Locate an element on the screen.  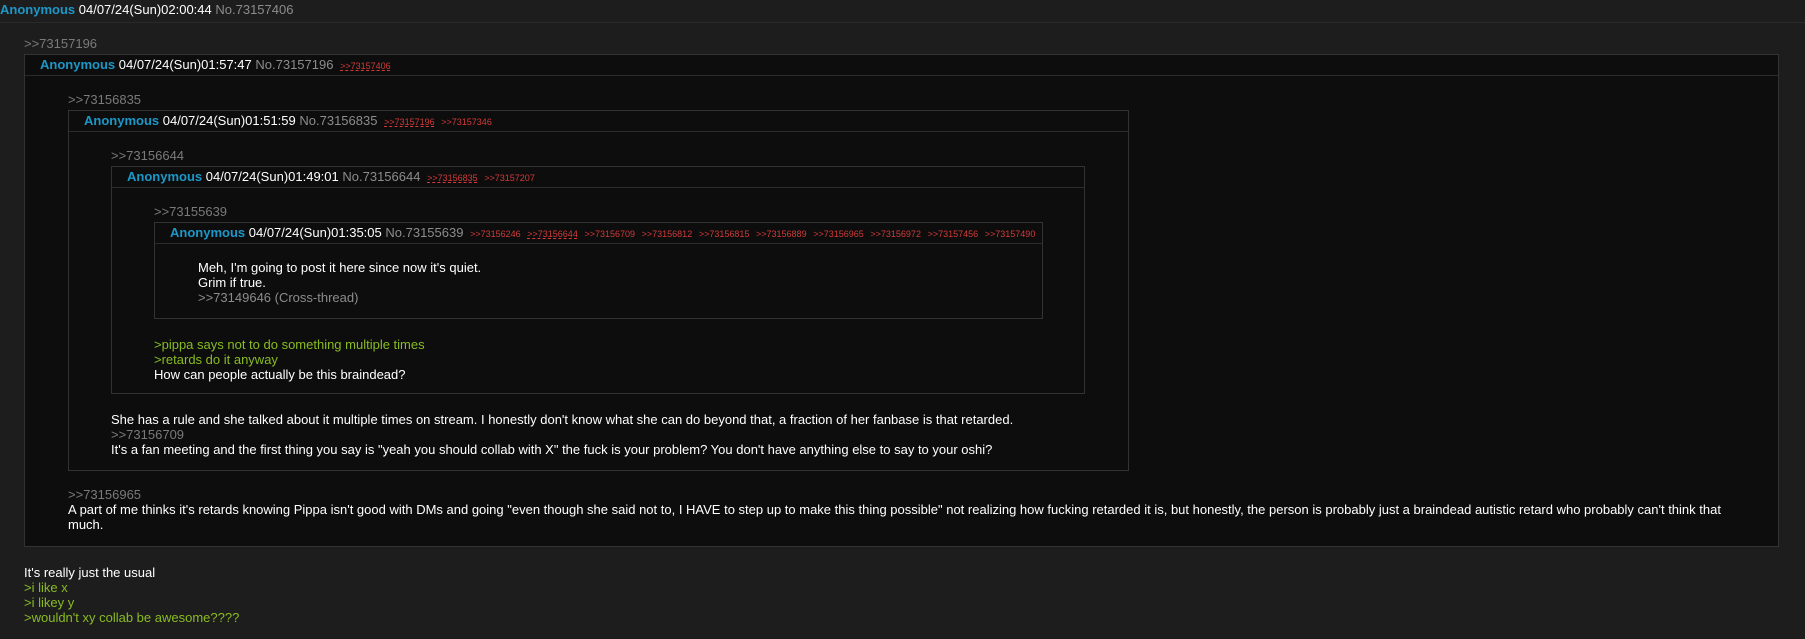
reply-link: >>73156889 is located at coordinates (781, 234).